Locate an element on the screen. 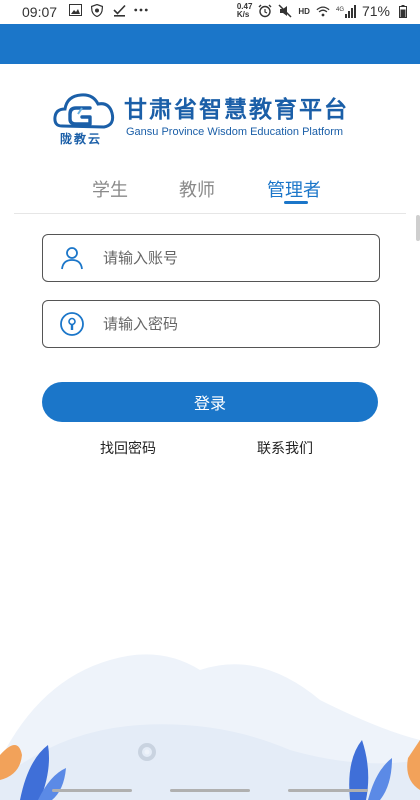 This screenshot has height=800, width=420. gallery-icon is located at coordinates (75, 10).